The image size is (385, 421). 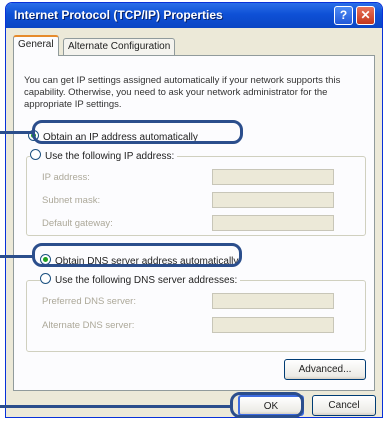 What do you see at coordinates (89, 301) in the screenshot?
I see `preferred-dns-label: Preferred DNS server:` at bounding box center [89, 301].